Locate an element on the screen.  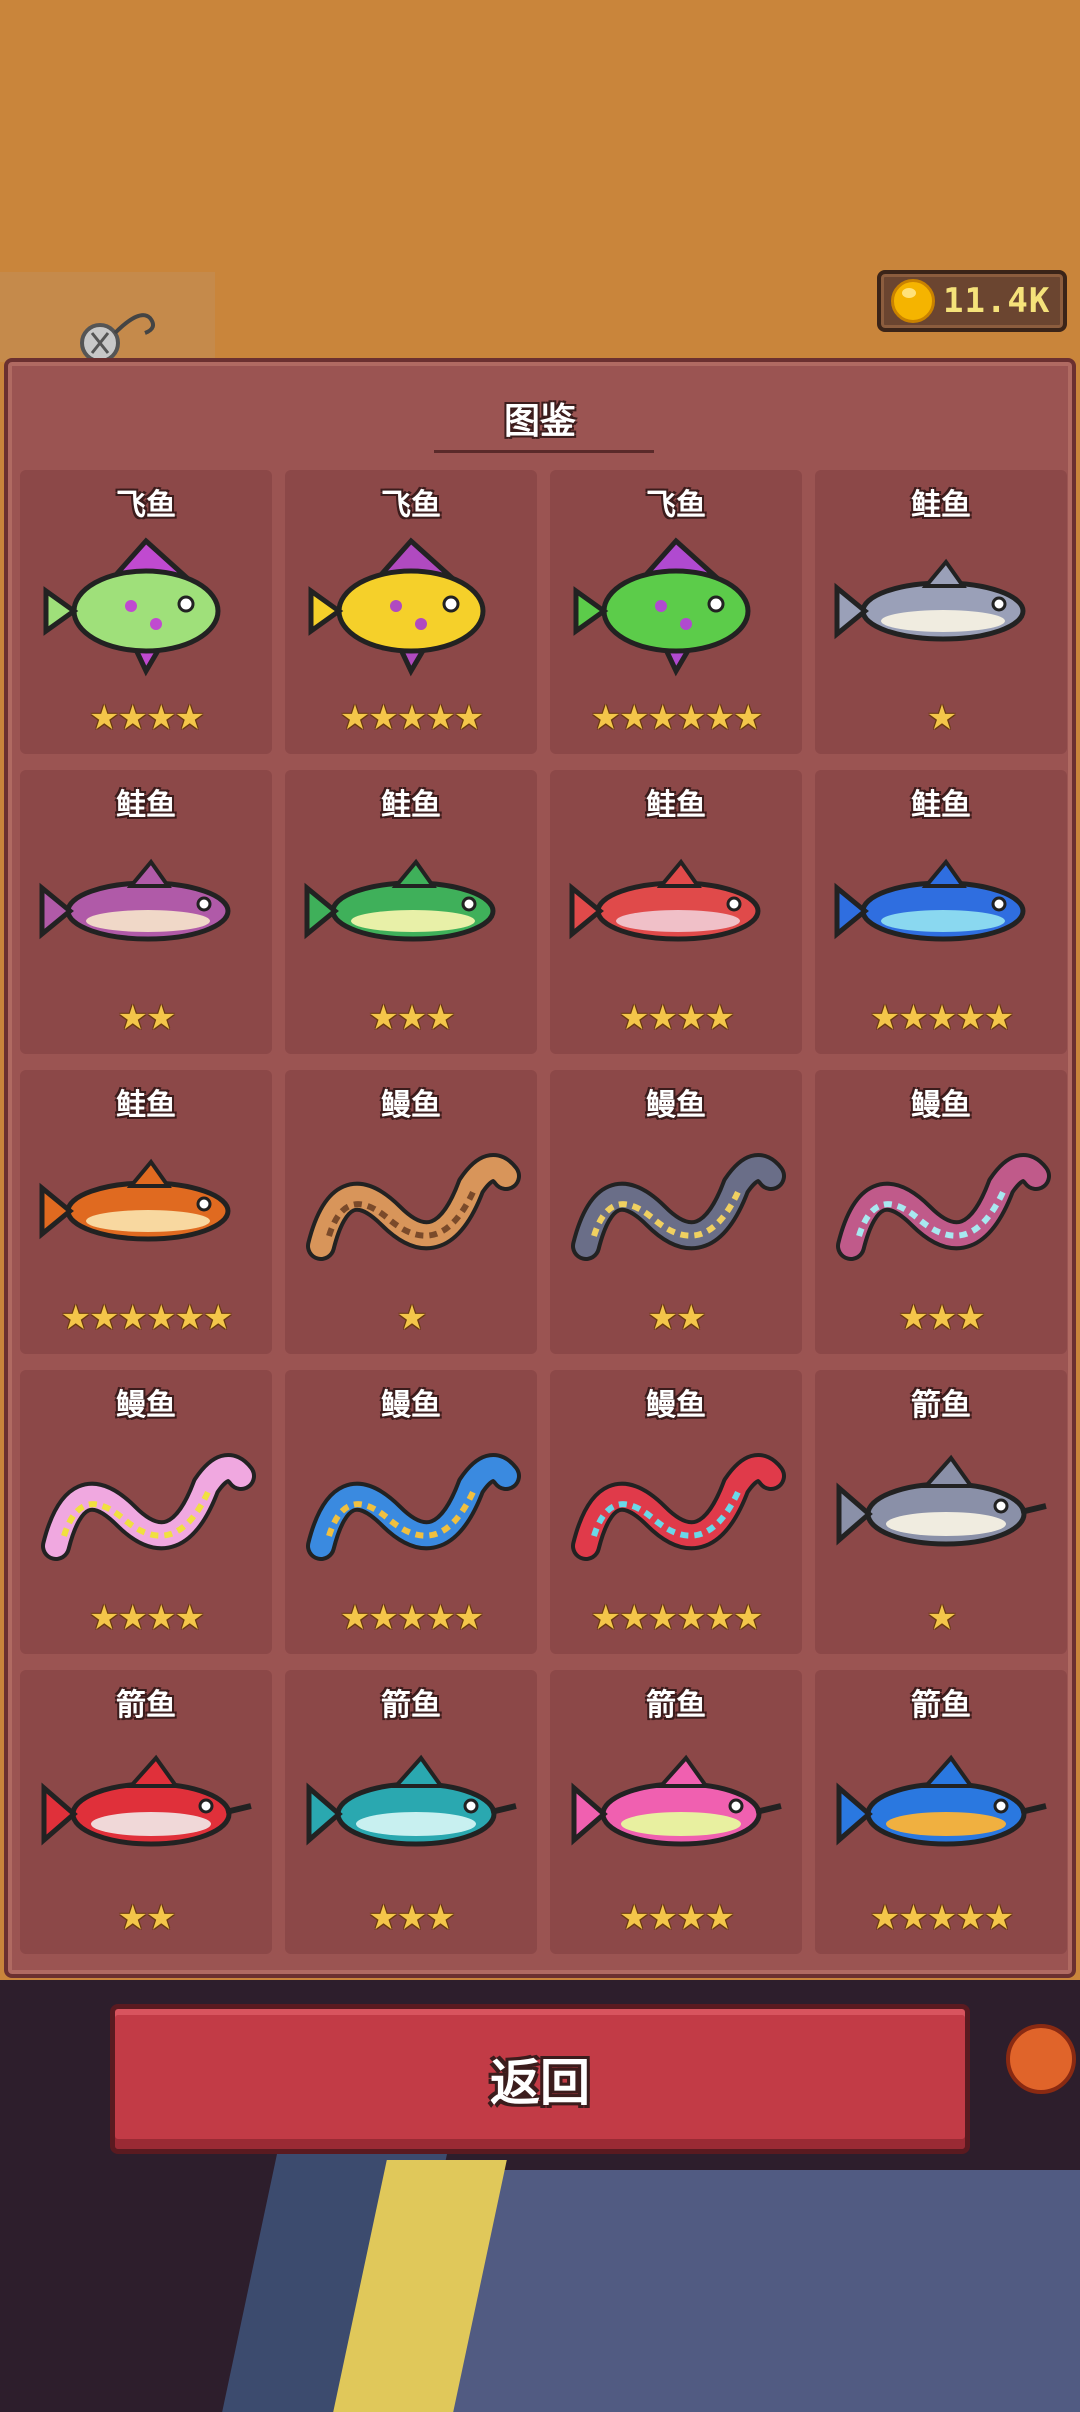
fish-card: 鳗鱼 ★★★ is located at coordinates (941, 1212).